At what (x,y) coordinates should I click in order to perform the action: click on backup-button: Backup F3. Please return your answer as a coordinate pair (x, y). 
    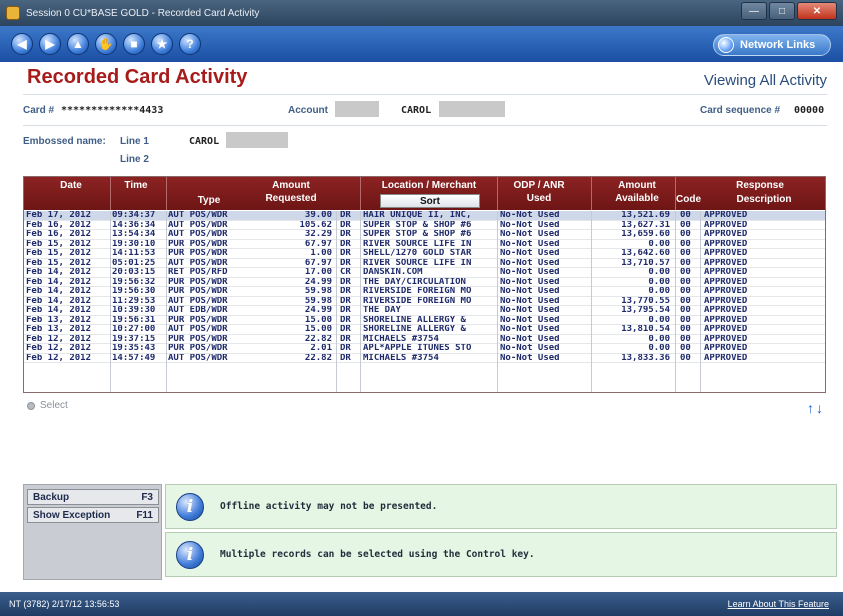
    Looking at the image, I should click on (93, 497).